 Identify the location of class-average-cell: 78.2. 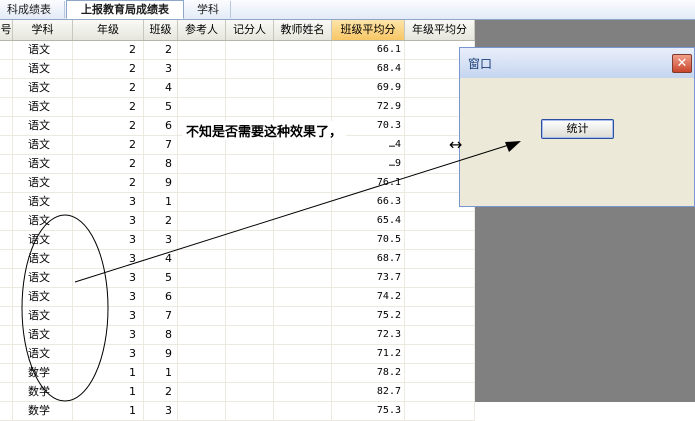
(368, 373).